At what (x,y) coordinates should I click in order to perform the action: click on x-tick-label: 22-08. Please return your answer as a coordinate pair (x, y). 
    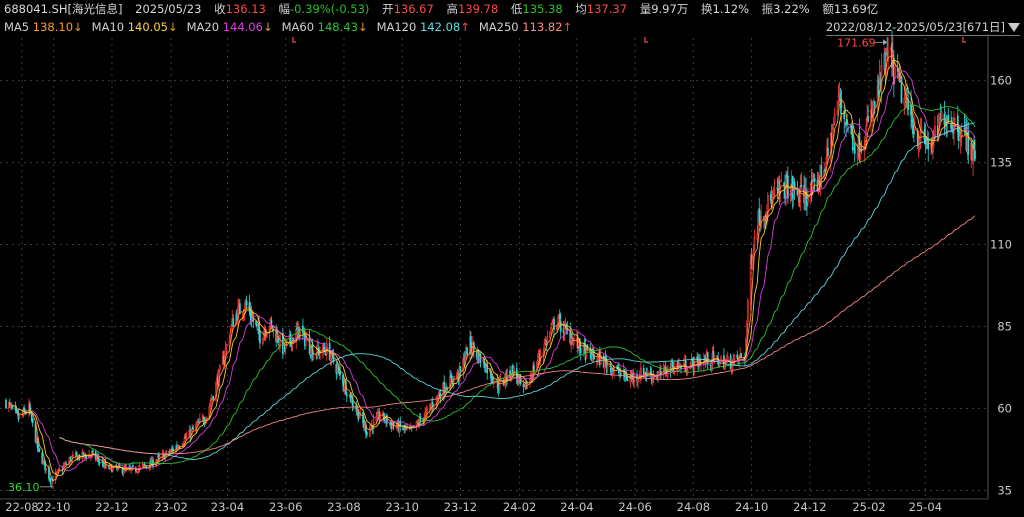
    Looking at the image, I should click on (21, 507).